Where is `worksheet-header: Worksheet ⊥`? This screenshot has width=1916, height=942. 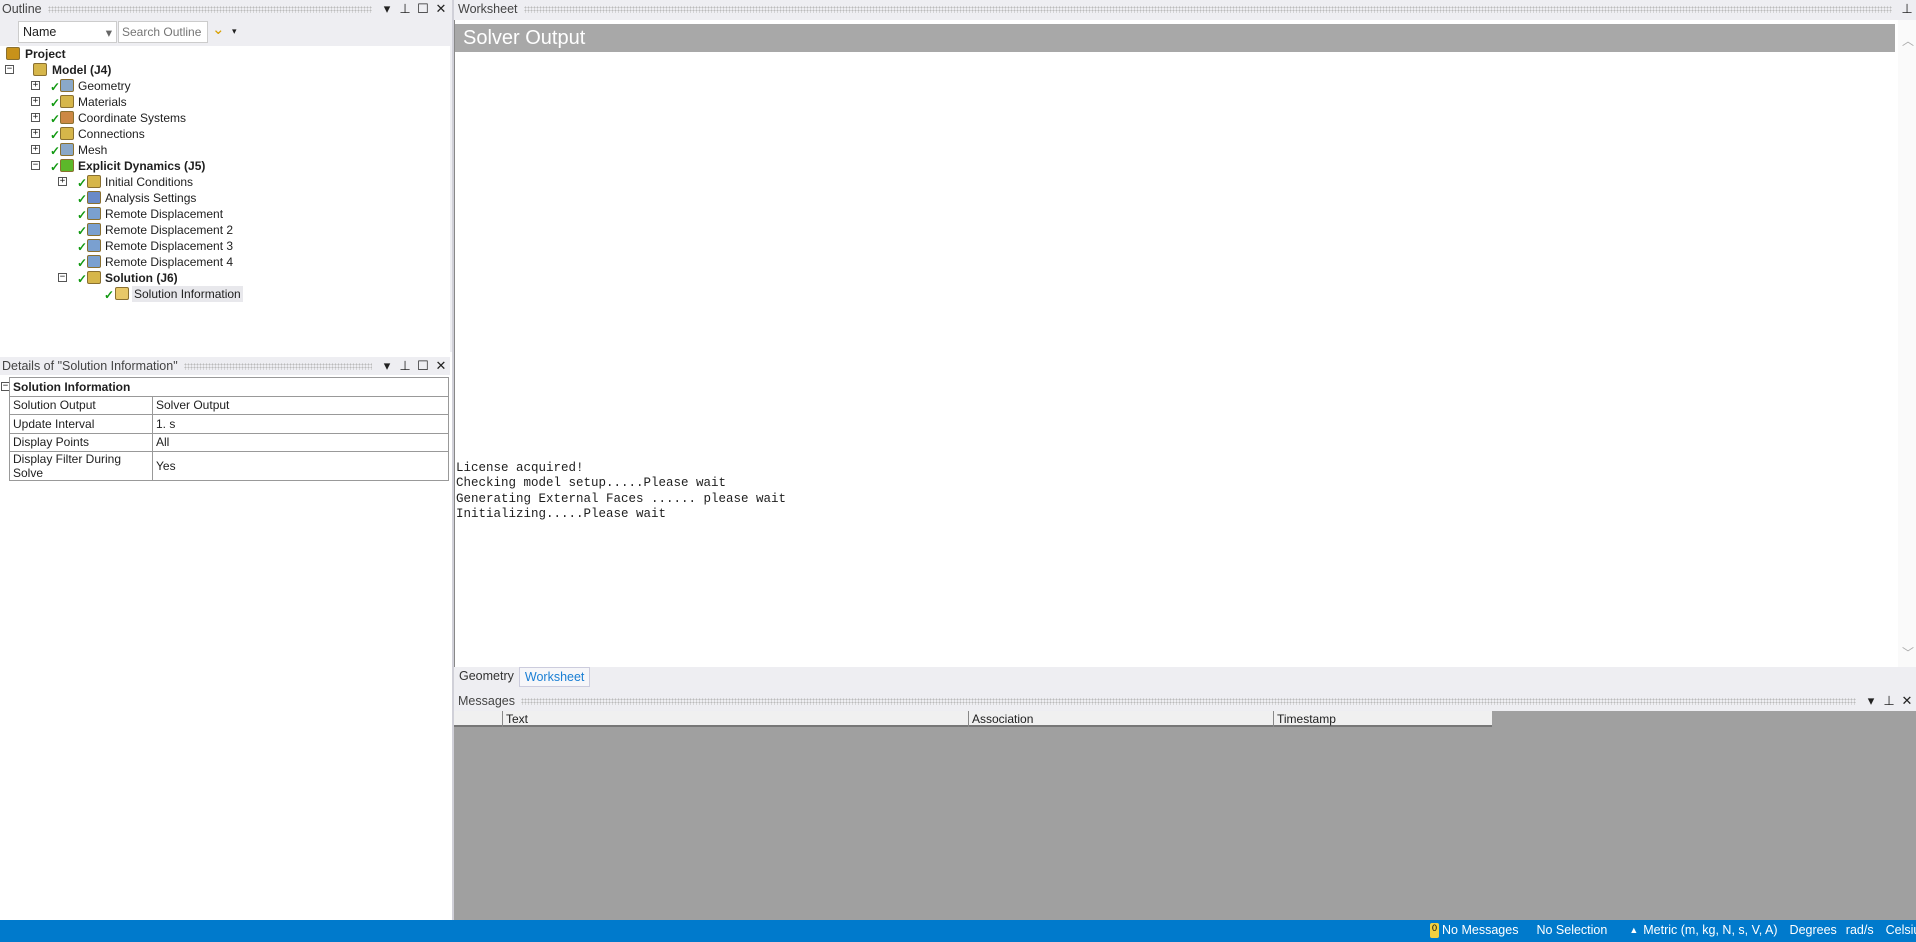 worksheet-header: Worksheet ⊥ is located at coordinates (1186, 9).